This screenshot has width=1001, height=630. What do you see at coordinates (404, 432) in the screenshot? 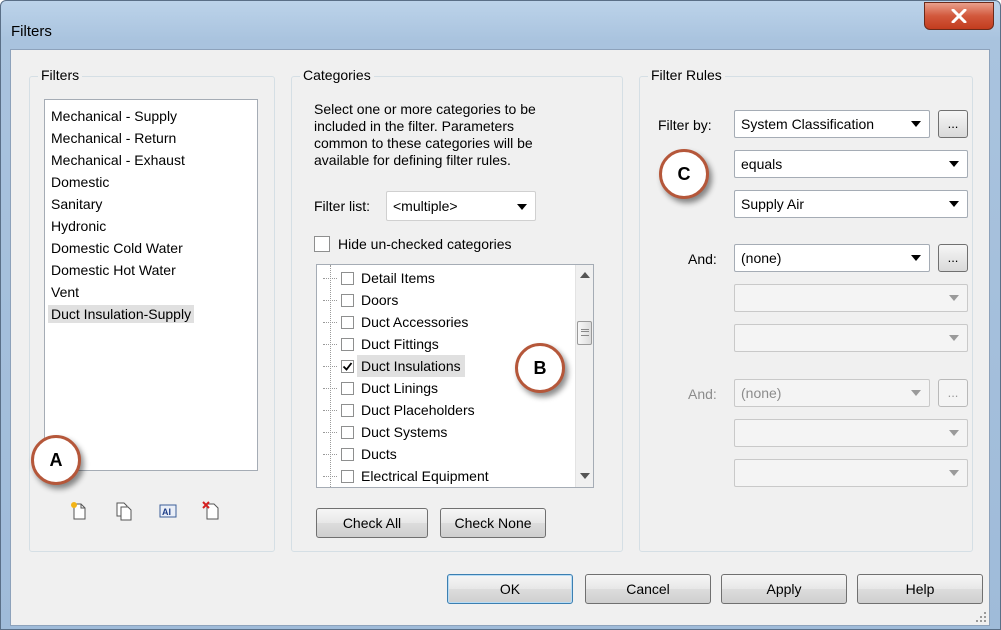
I see `category-label: Duct Systems` at bounding box center [404, 432].